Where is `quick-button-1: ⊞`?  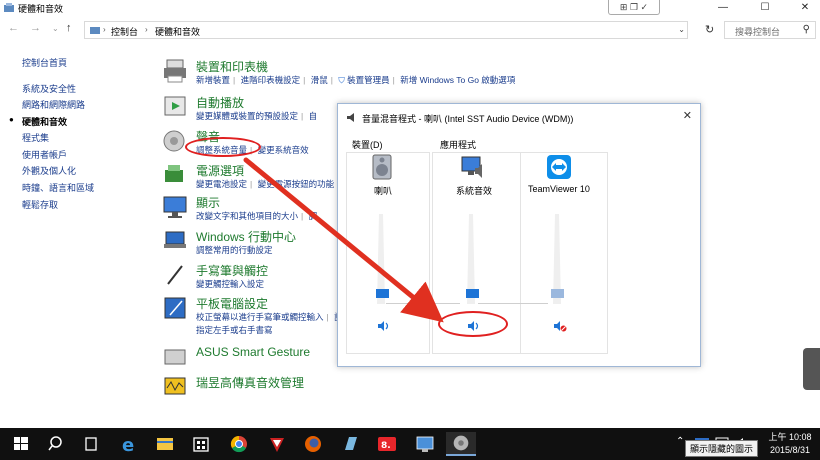
quick-button-1: ⊞ is located at coordinates (624, 7).